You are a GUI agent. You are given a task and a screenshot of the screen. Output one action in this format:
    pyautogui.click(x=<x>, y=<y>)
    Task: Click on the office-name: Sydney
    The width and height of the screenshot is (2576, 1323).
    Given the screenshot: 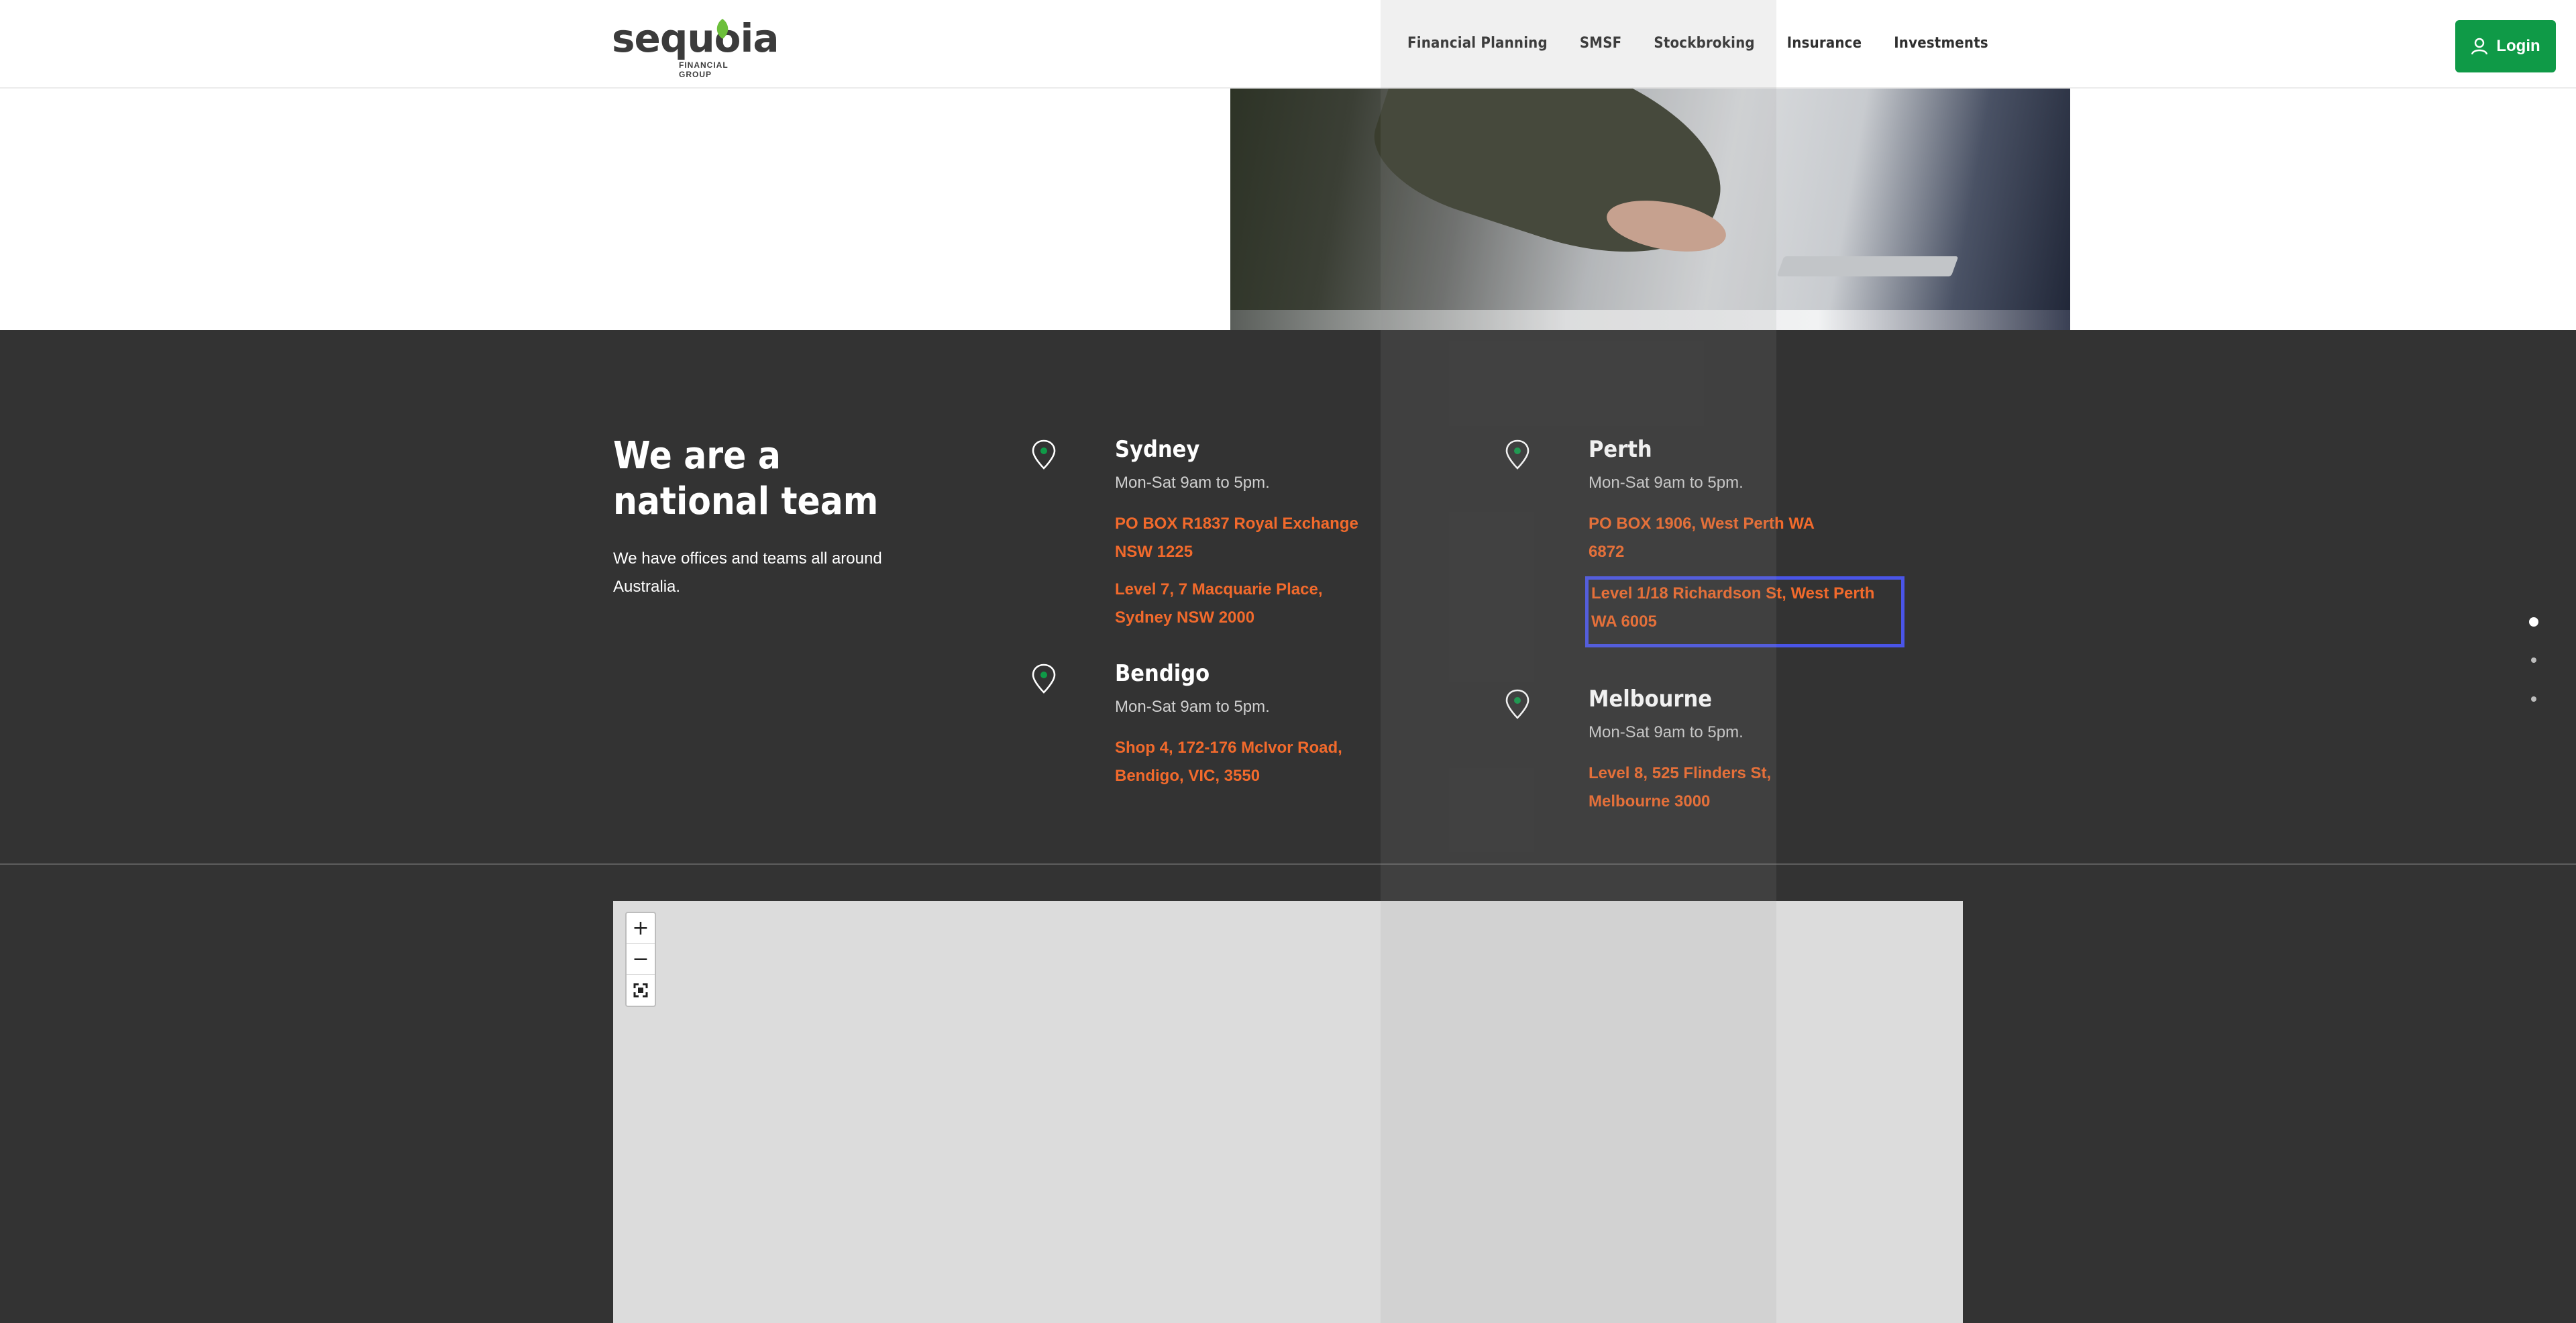 What is the action you would take?
    pyautogui.click(x=1157, y=449)
    